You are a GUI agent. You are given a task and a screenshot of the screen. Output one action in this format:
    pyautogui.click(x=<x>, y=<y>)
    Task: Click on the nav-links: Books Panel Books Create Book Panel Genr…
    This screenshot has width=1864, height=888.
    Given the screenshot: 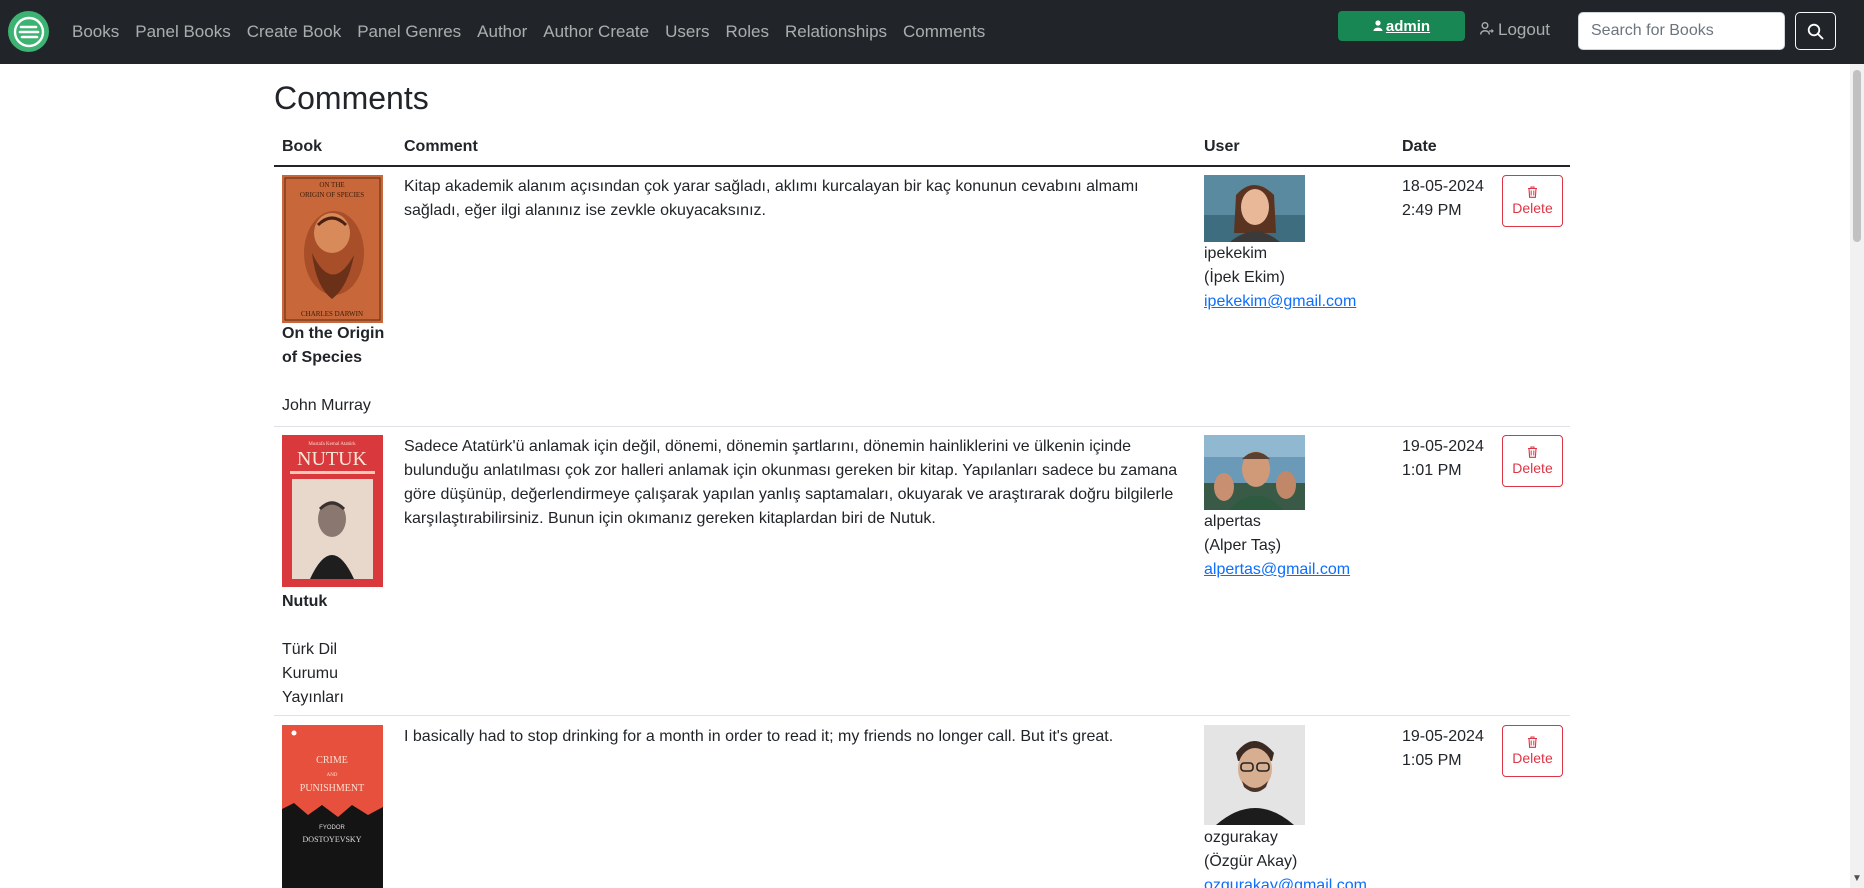 What is the action you would take?
    pyautogui.click(x=536, y=32)
    